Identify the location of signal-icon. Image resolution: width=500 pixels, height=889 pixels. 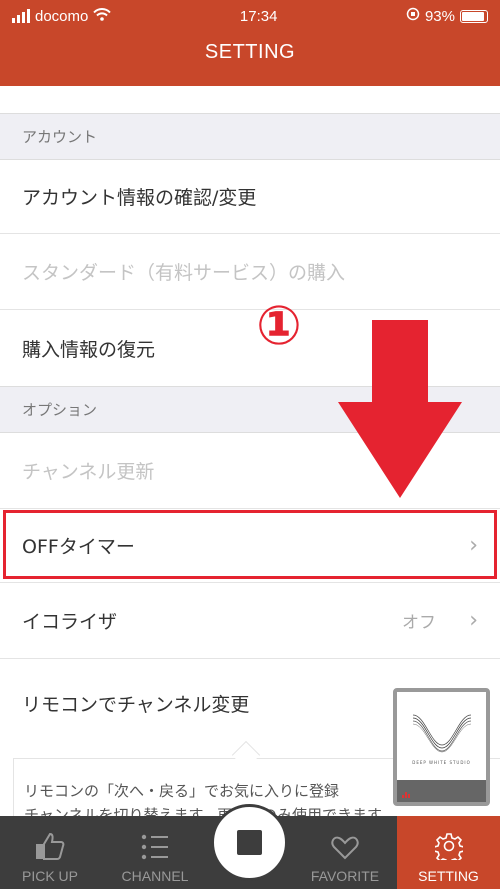
(21, 16).